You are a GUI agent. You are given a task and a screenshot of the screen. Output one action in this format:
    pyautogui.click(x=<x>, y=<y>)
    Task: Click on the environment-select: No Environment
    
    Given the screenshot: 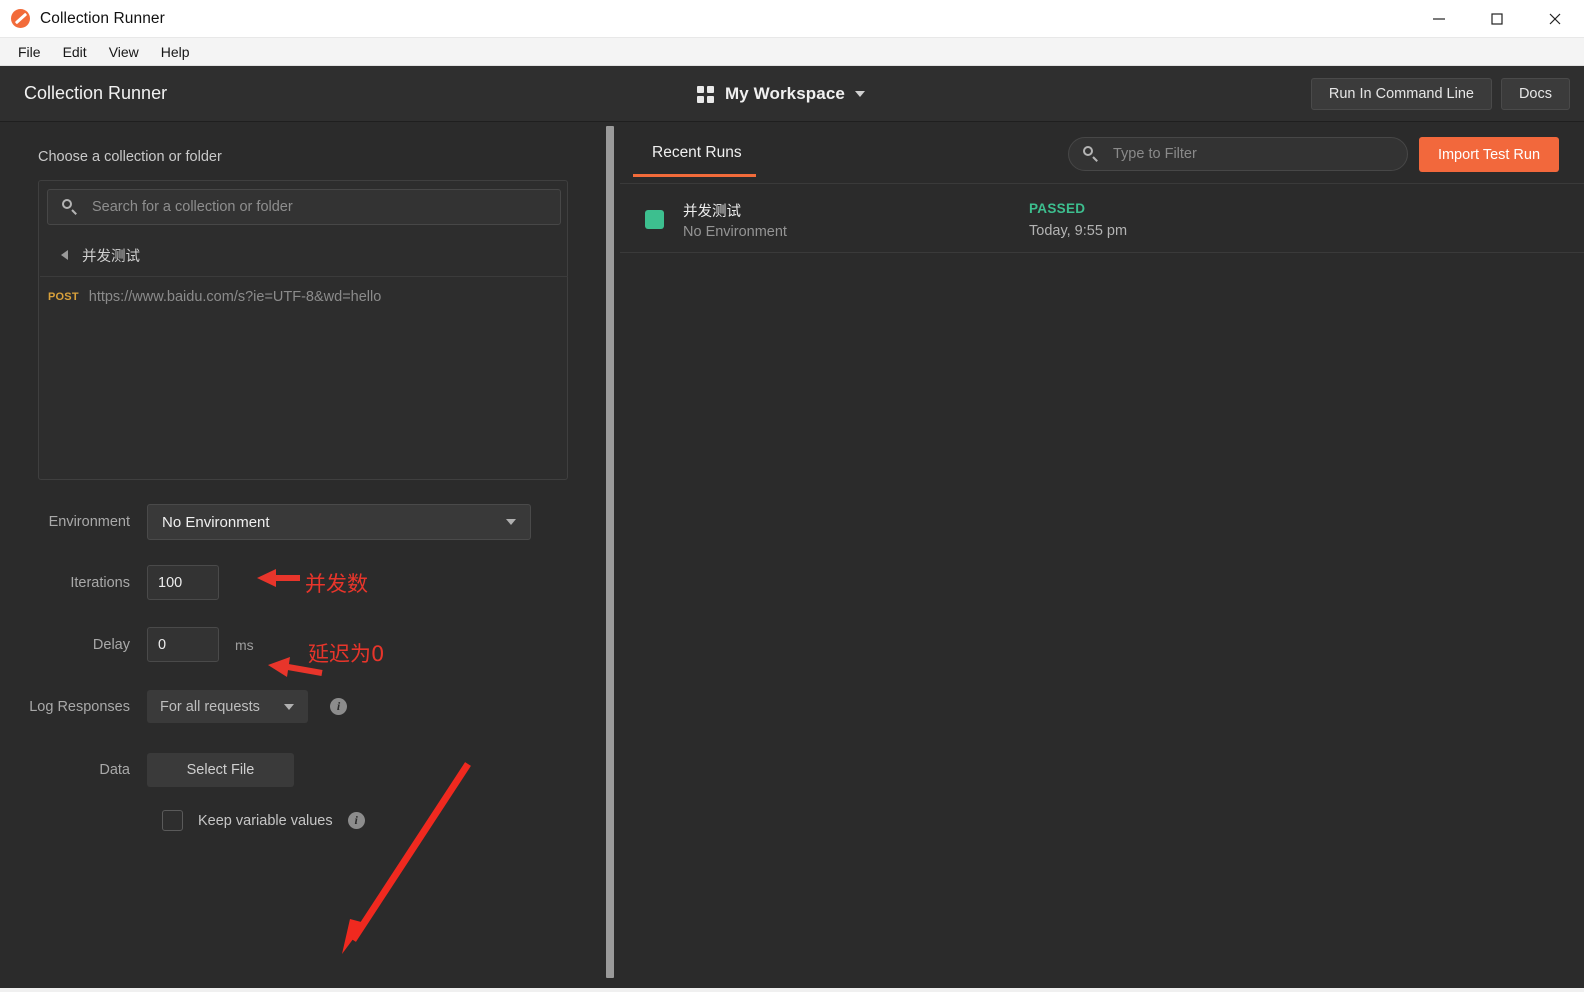 What is the action you would take?
    pyautogui.click(x=339, y=522)
    